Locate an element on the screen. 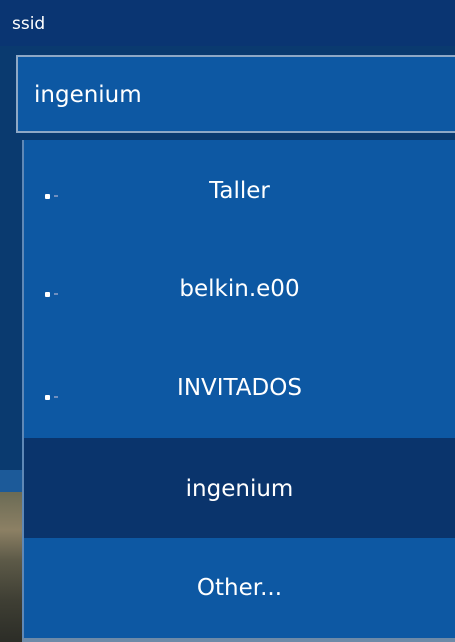 The width and height of the screenshot is (455, 642). ssid-label: ssid is located at coordinates (29, 24).